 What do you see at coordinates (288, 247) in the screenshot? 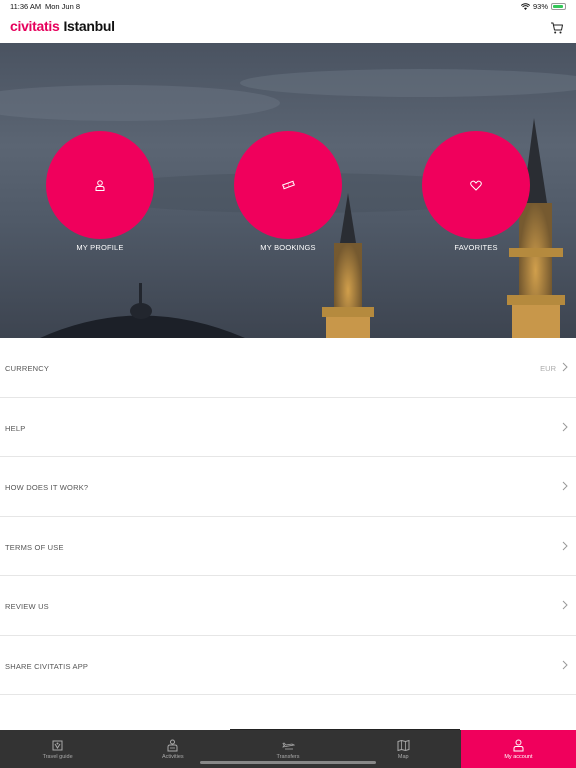
I see `my-bookings-label: MY BOOKINGS` at bounding box center [288, 247].